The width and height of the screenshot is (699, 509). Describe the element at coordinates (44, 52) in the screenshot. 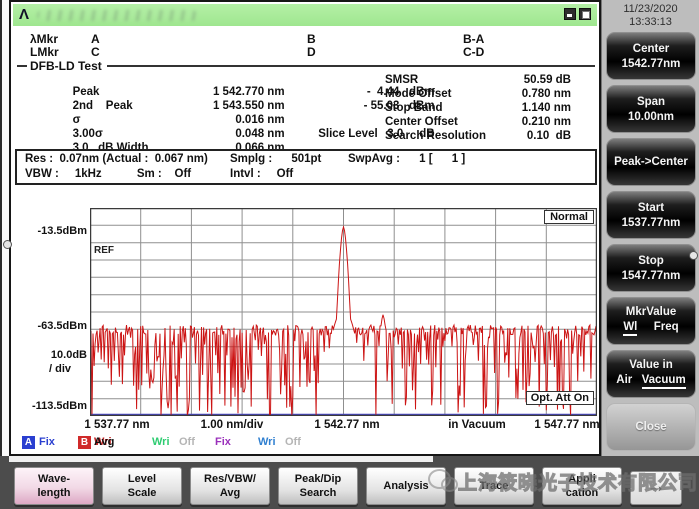

I see `lmkr2-label: LMkr` at that location.